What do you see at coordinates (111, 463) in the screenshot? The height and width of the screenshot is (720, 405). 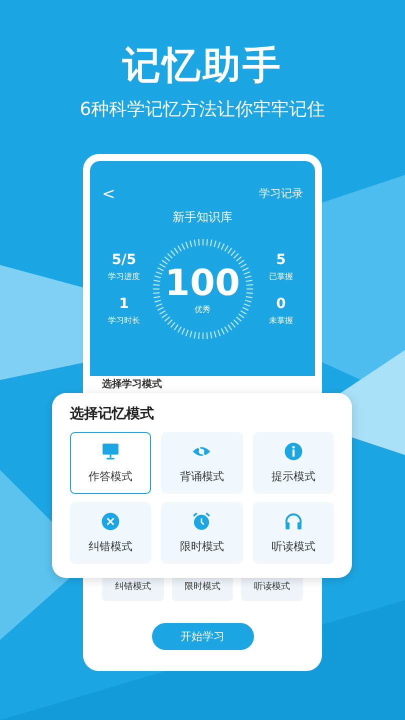 I see `mode-card: 作答模式` at bounding box center [111, 463].